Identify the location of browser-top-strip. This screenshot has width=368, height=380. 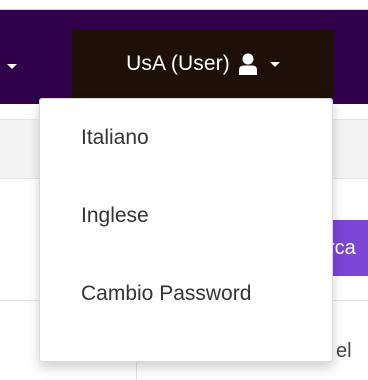
(184, 5).